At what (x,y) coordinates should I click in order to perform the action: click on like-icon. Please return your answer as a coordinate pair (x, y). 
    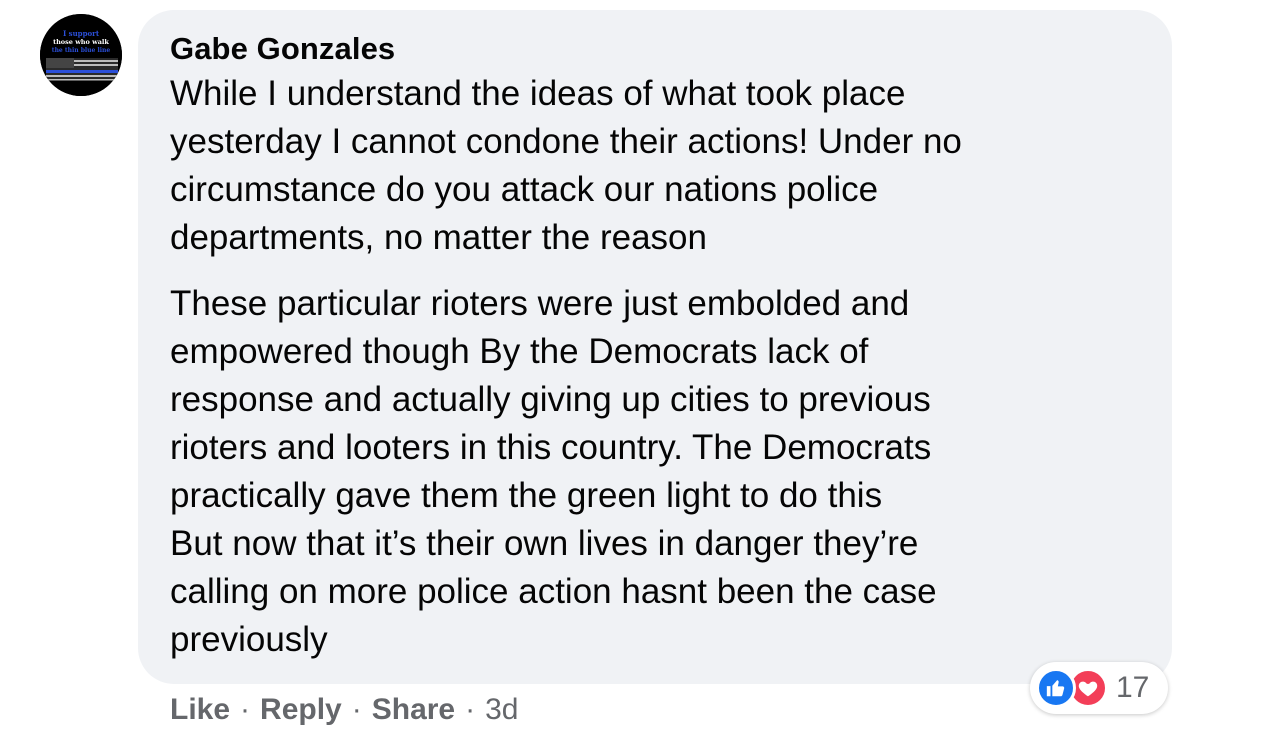
    Looking at the image, I should click on (1056, 688).